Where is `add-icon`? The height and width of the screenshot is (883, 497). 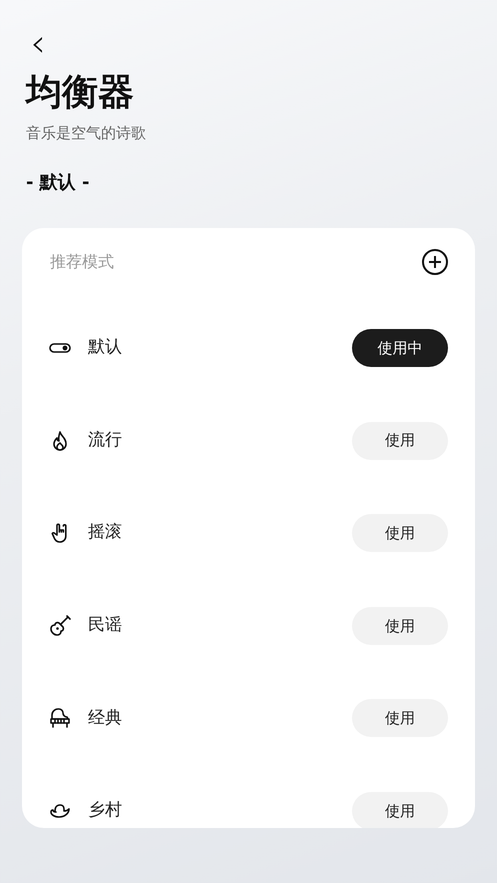 add-icon is located at coordinates (435, 262).